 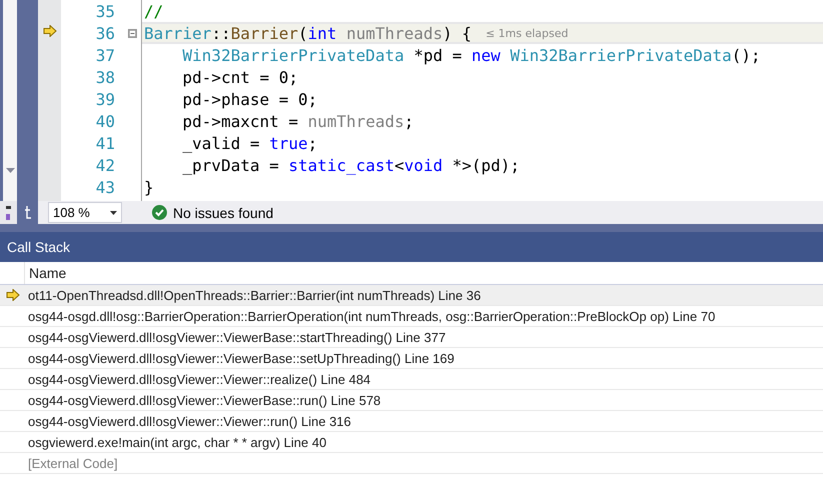 What do you see at coordinates (308, 33) in the screenshot?
I see `code-line: Barrier::Barrier(int numThreads) {` at bounding box center [308, 33].